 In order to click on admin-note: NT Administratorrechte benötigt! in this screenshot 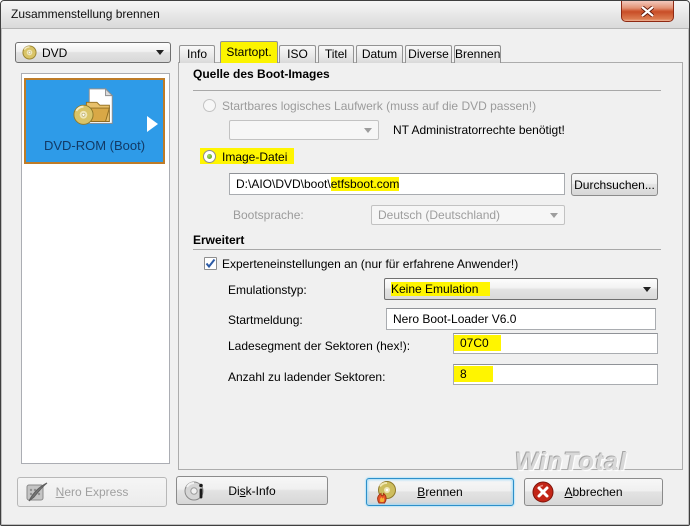, I will do `click(479, 130)`.